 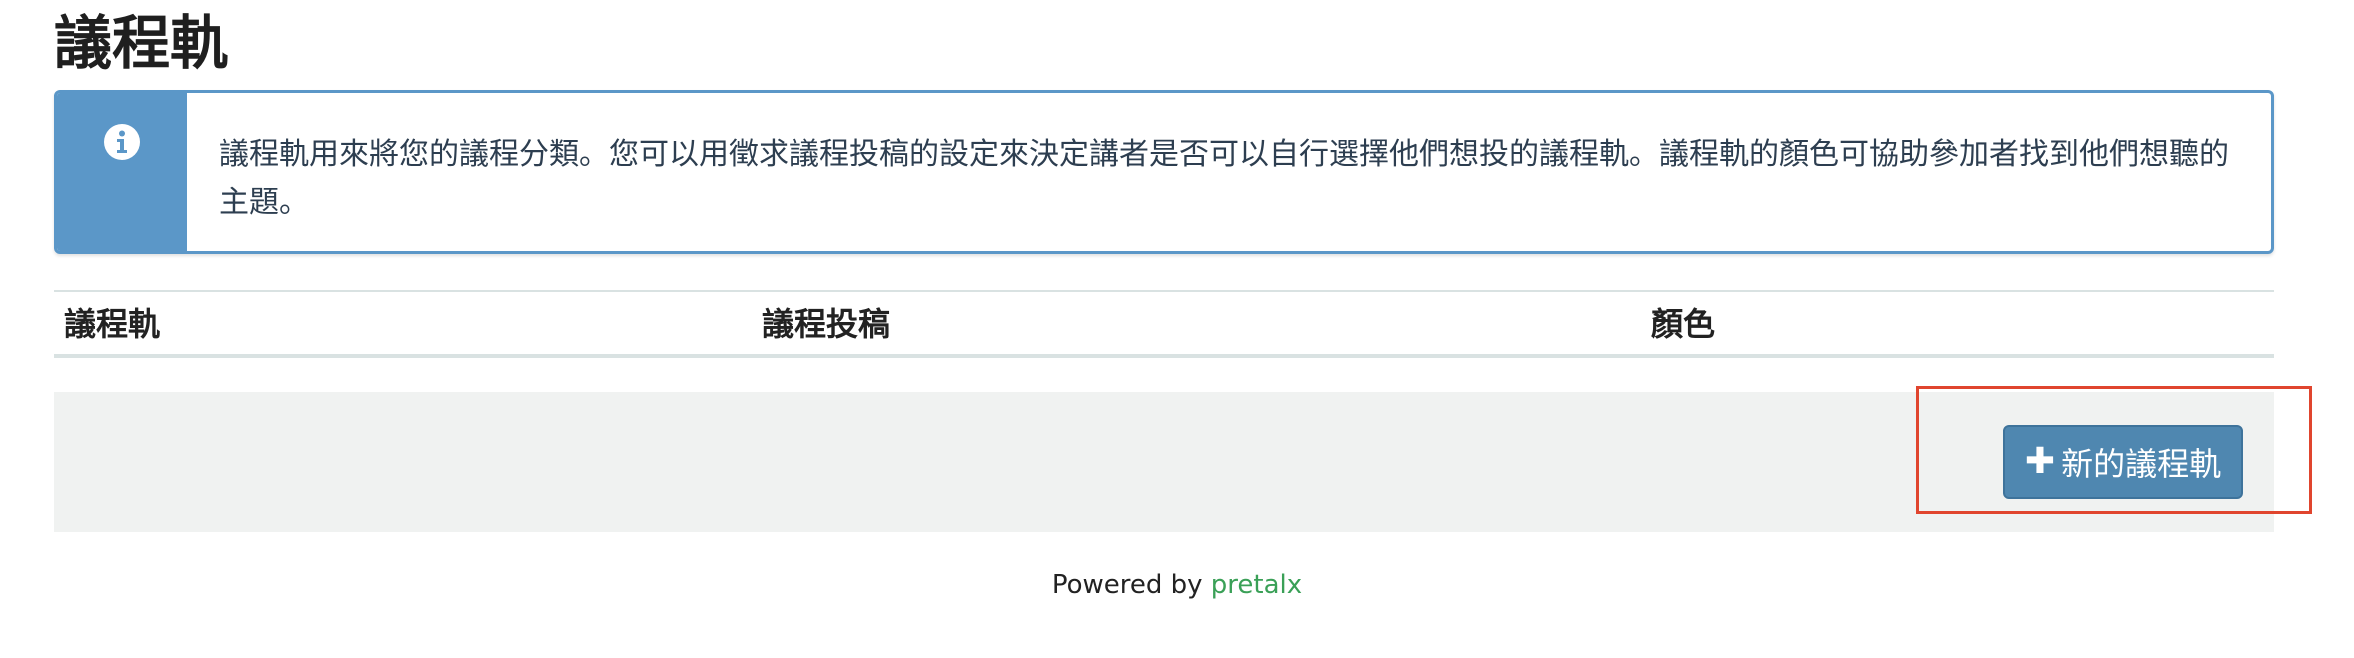 I want to click on column-header-submission: 議程投稿, so click(x=826, y=324).